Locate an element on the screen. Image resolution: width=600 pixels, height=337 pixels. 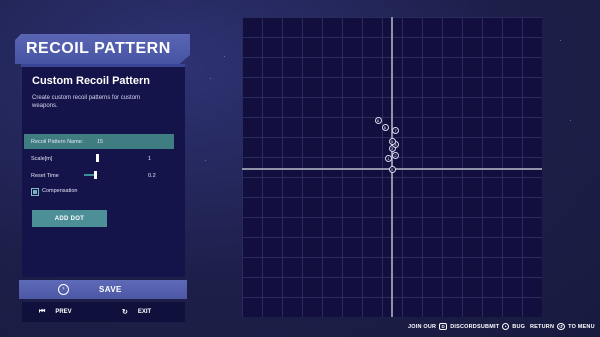
recoil-dot: 8 is located at coordinates (378, 120).